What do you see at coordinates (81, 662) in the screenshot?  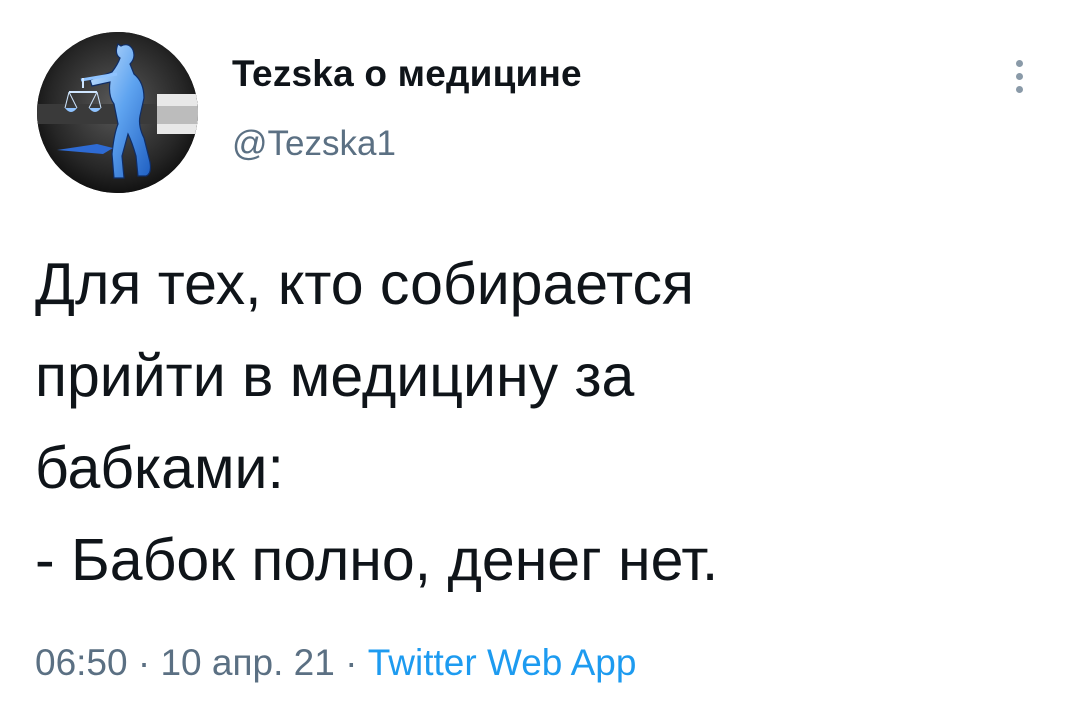 I see `tweet-time: 06:50` at bounding box center [81, 662].